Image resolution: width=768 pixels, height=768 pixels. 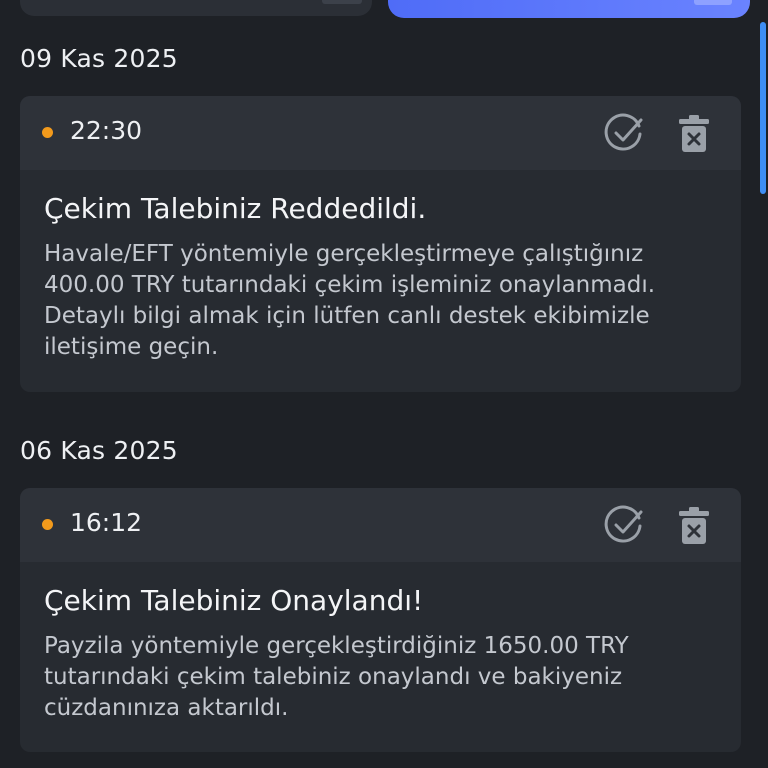 I want to click on notification-card-header: 16:12, so click(x=380, y=525).